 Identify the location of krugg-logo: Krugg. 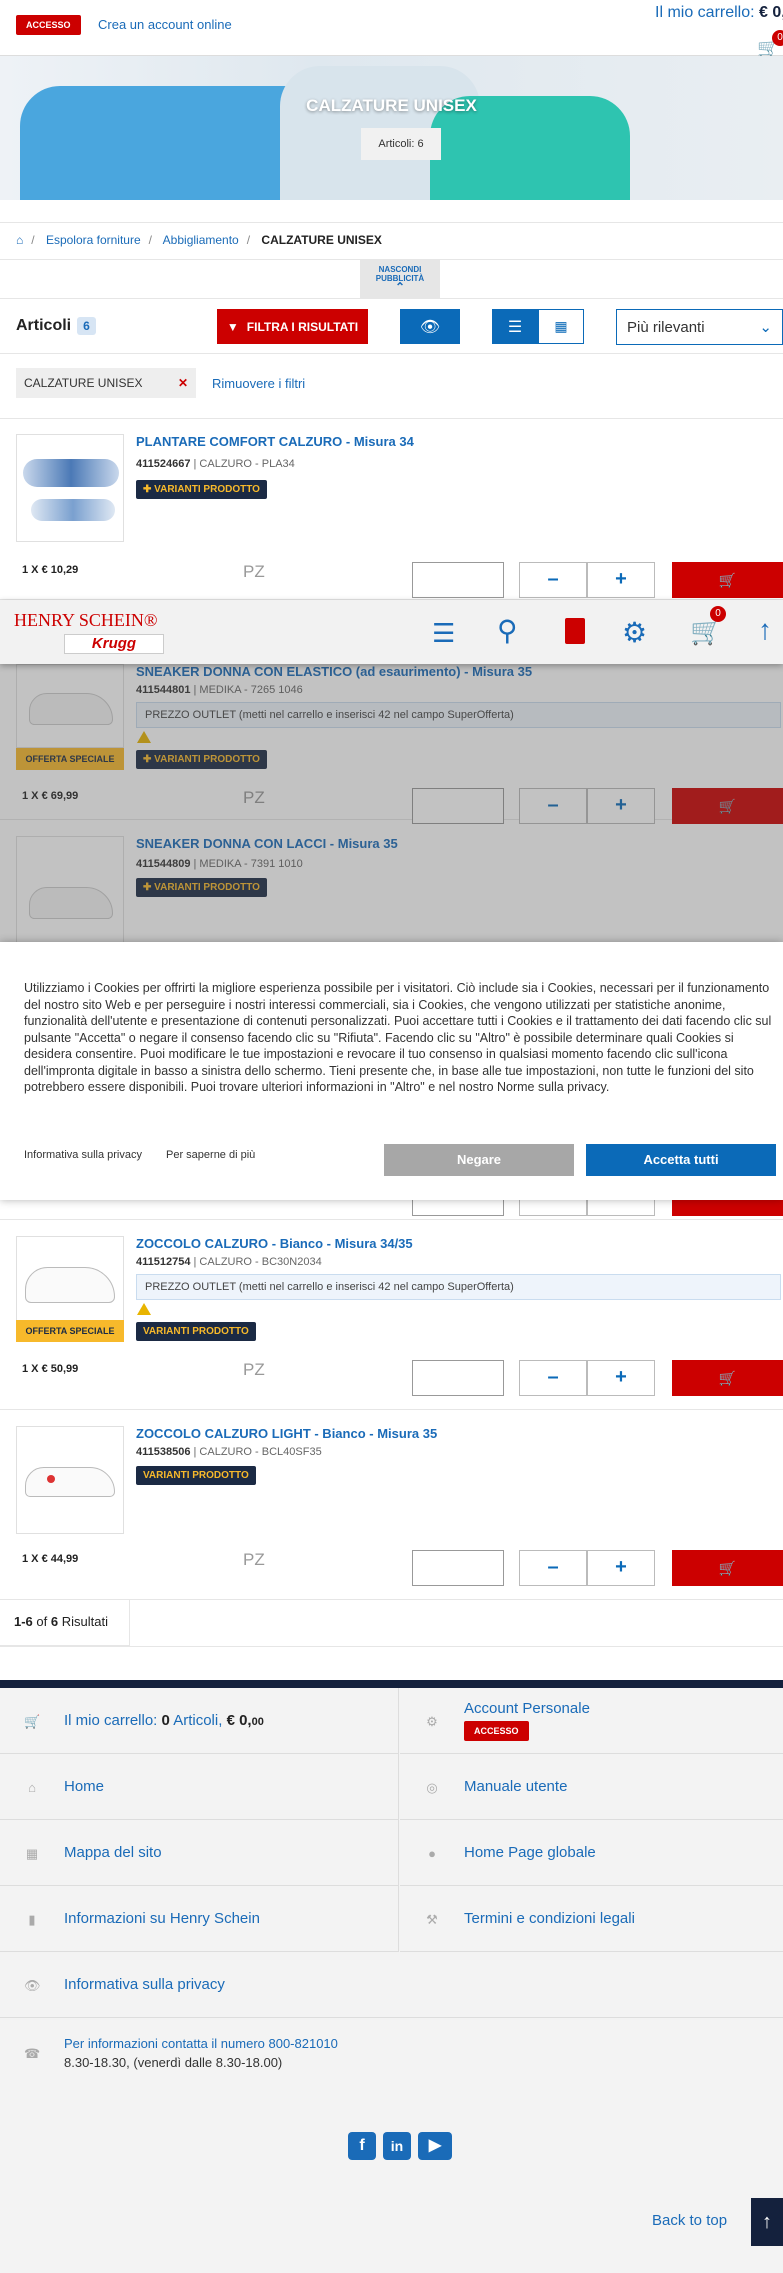
(114, 644).